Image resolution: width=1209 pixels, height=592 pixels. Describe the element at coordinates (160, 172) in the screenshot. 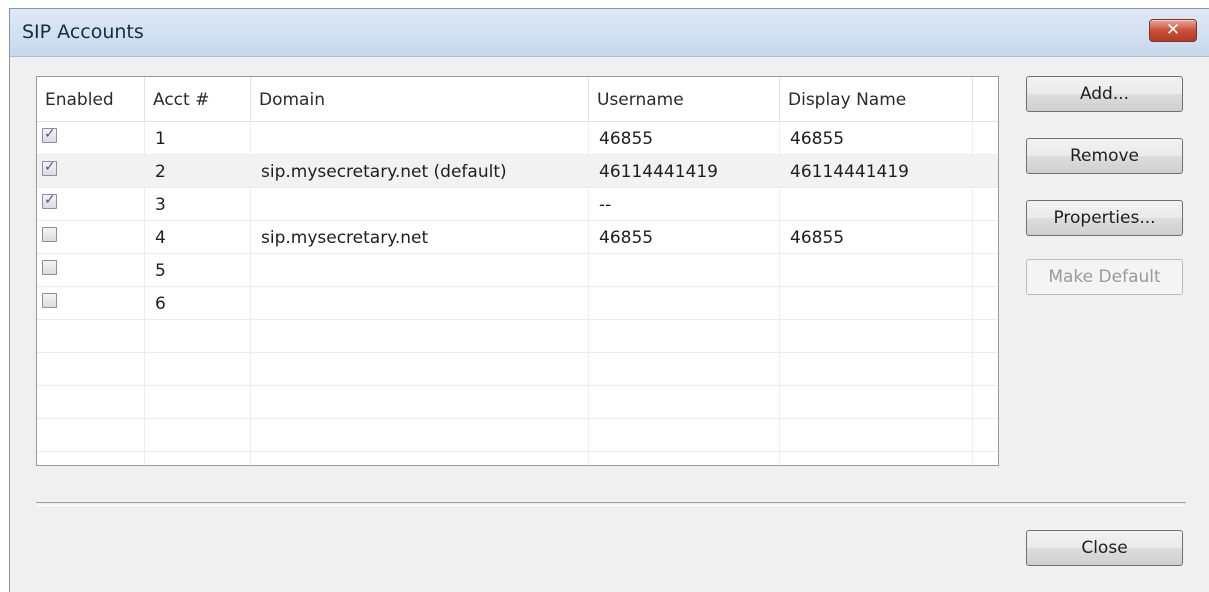

I see `acct-number-cell: 2` at that location.